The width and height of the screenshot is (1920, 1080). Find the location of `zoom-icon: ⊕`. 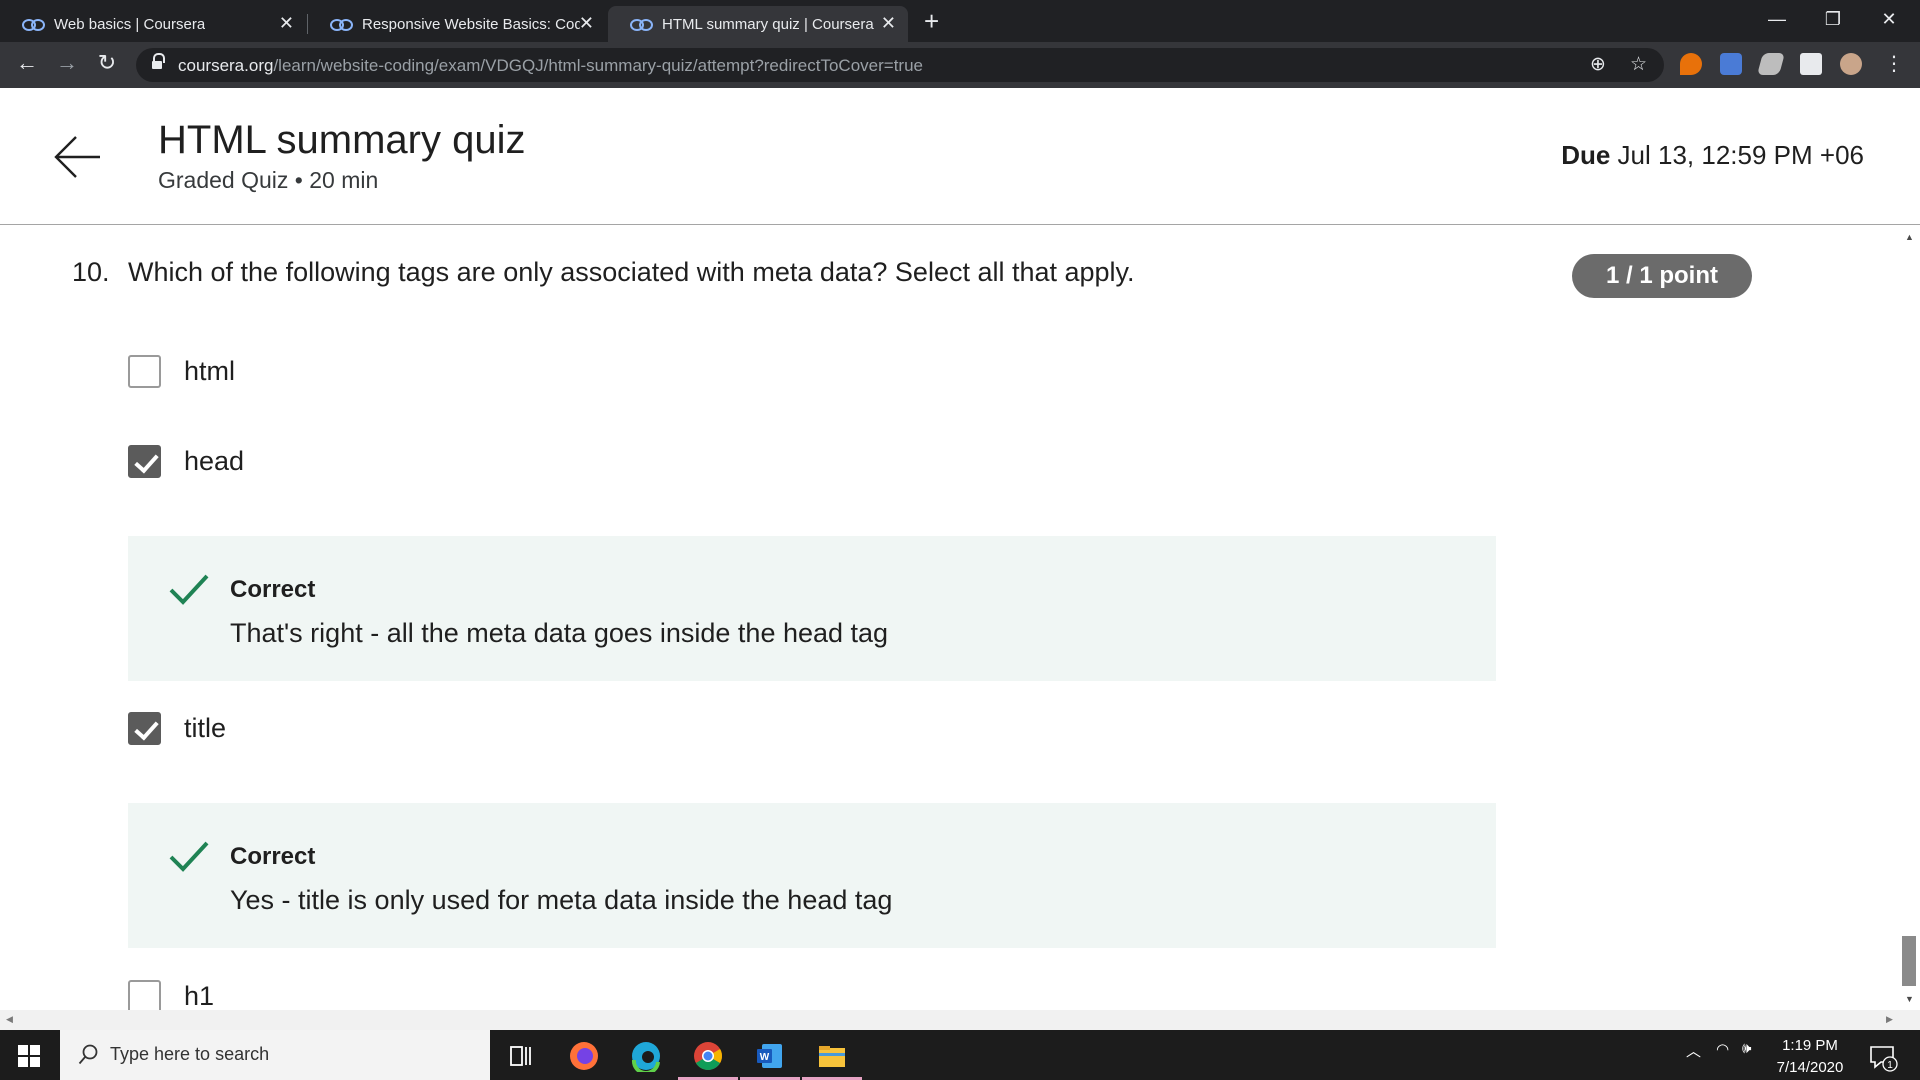

zoom-icon: ⊕ is located at coordinates (1598, 64).